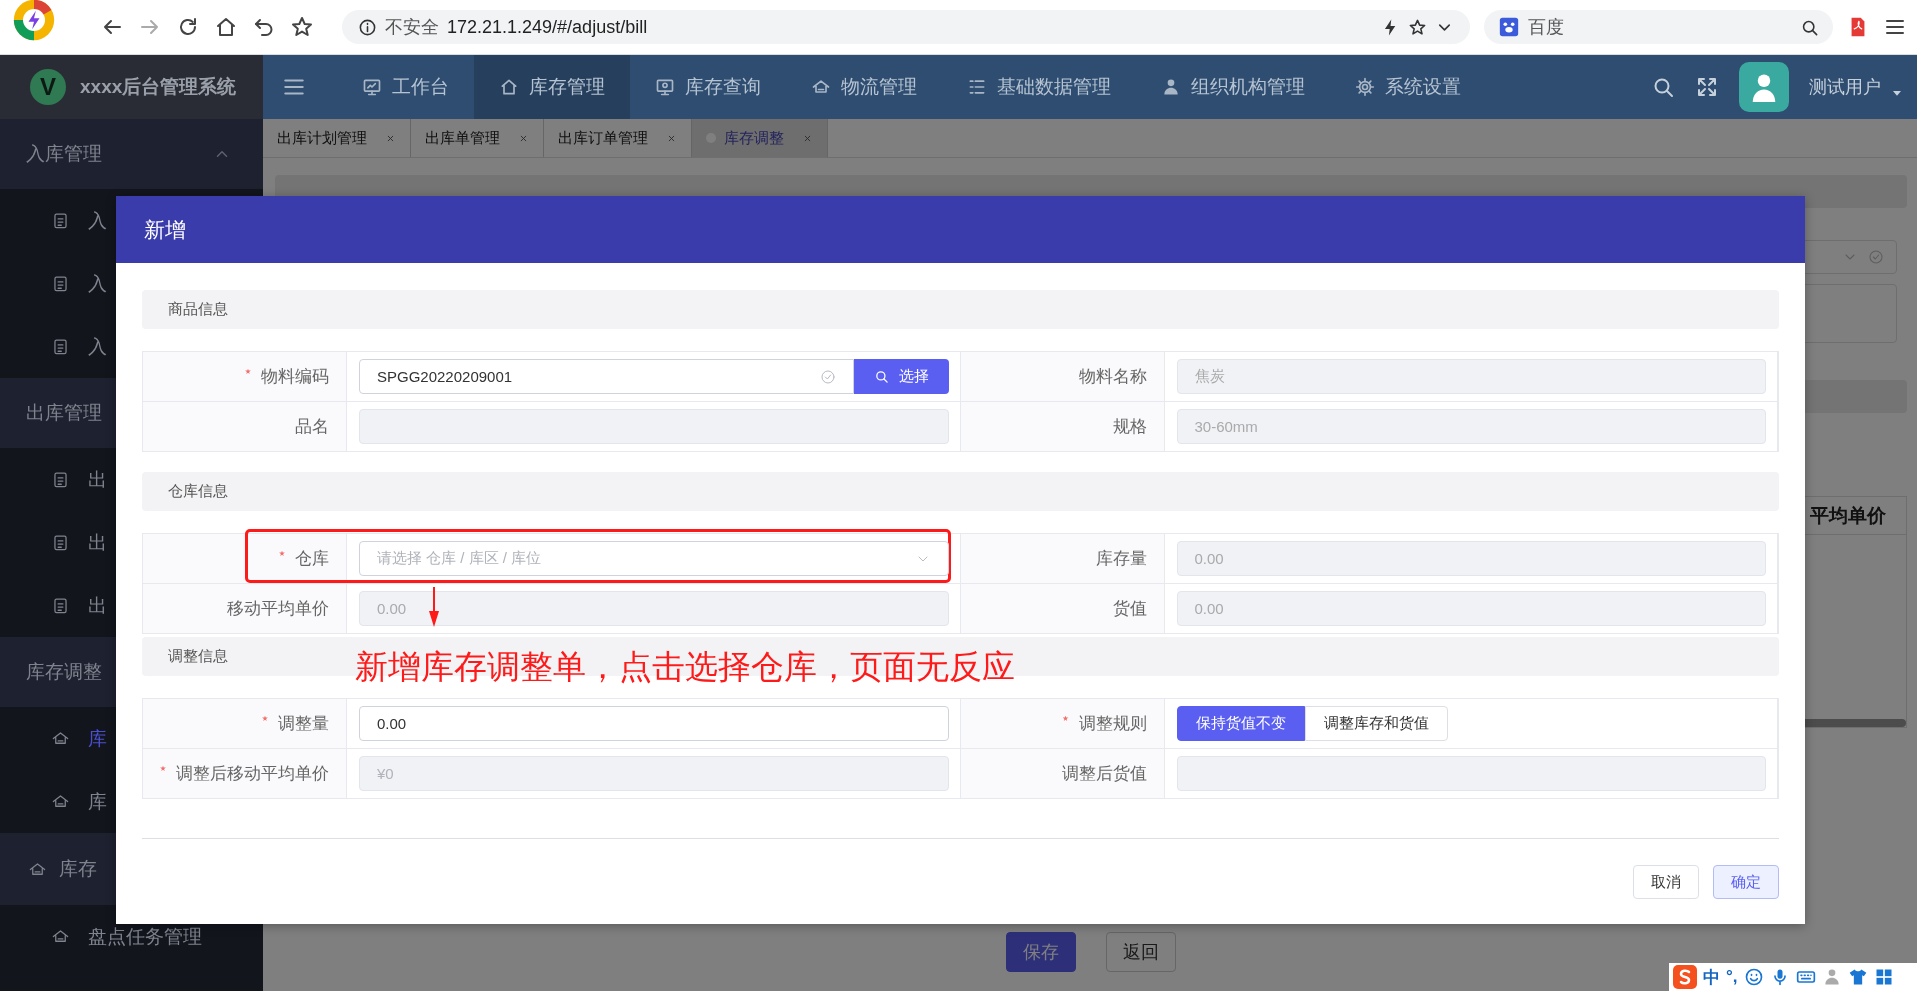 This screenshot has height=991, width=1917. What do you see at coordinates (198, 309) in the screenshot?
I see `section-title: 商品信息` at bounding box center [198, 309].